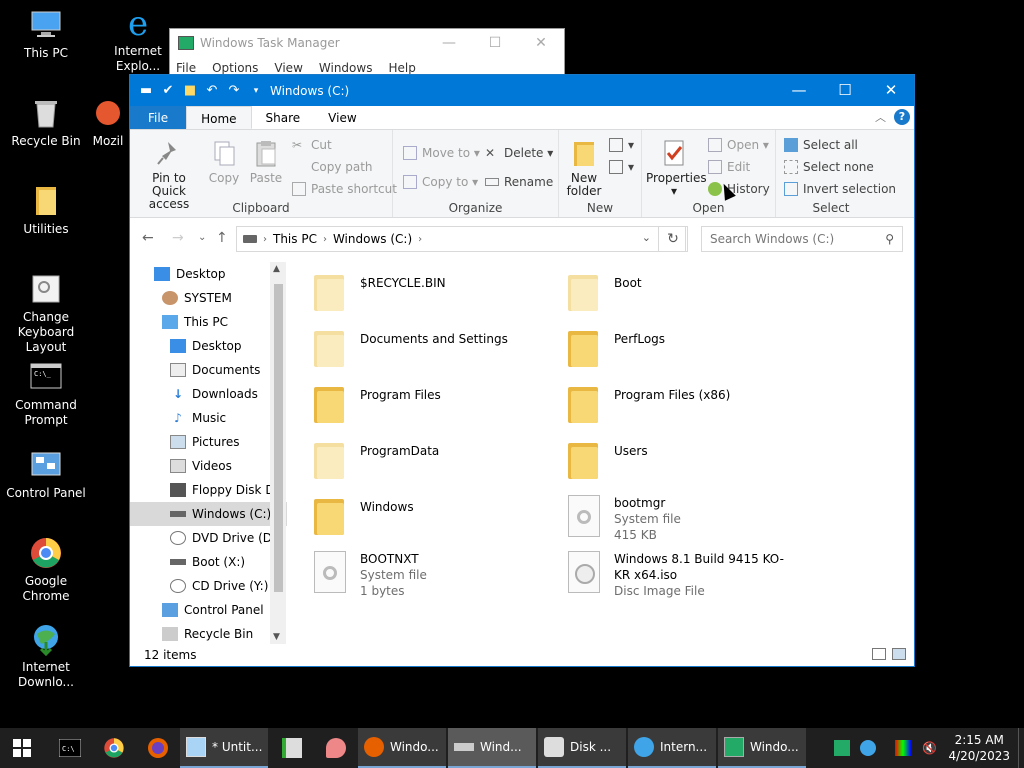 The width and height of the screenshot is (1024, 768). Describe the element at coordinates (676, 168) in the screenshot. I see `properties-button: Properties ▾` at that location.